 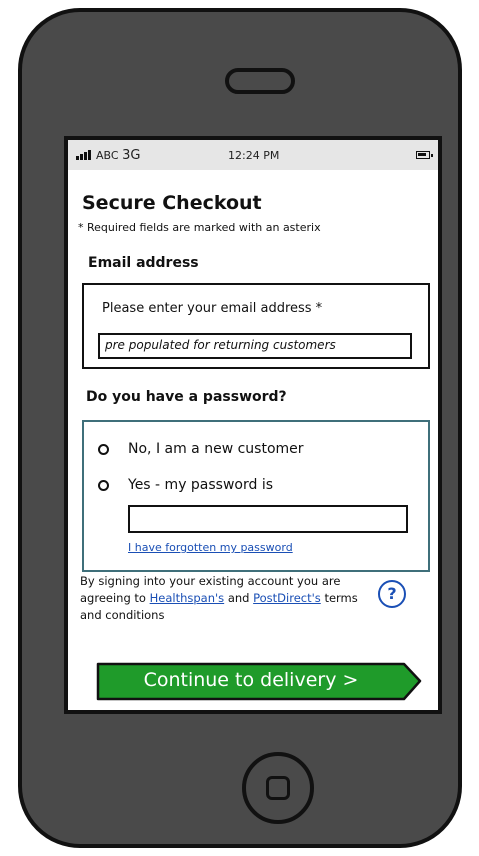 I want to click on continue-button-label: Continue to delivery >, so click(x=251, y=680).